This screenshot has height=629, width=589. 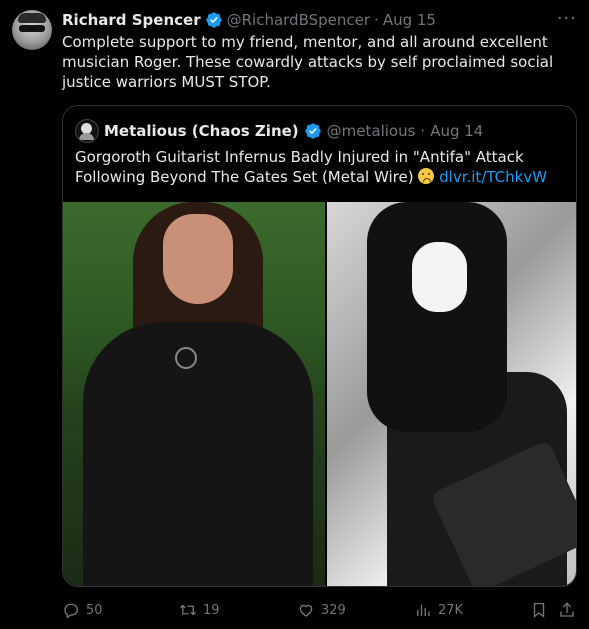 I want to click on bookmark-button, so click(x=539, y=610).